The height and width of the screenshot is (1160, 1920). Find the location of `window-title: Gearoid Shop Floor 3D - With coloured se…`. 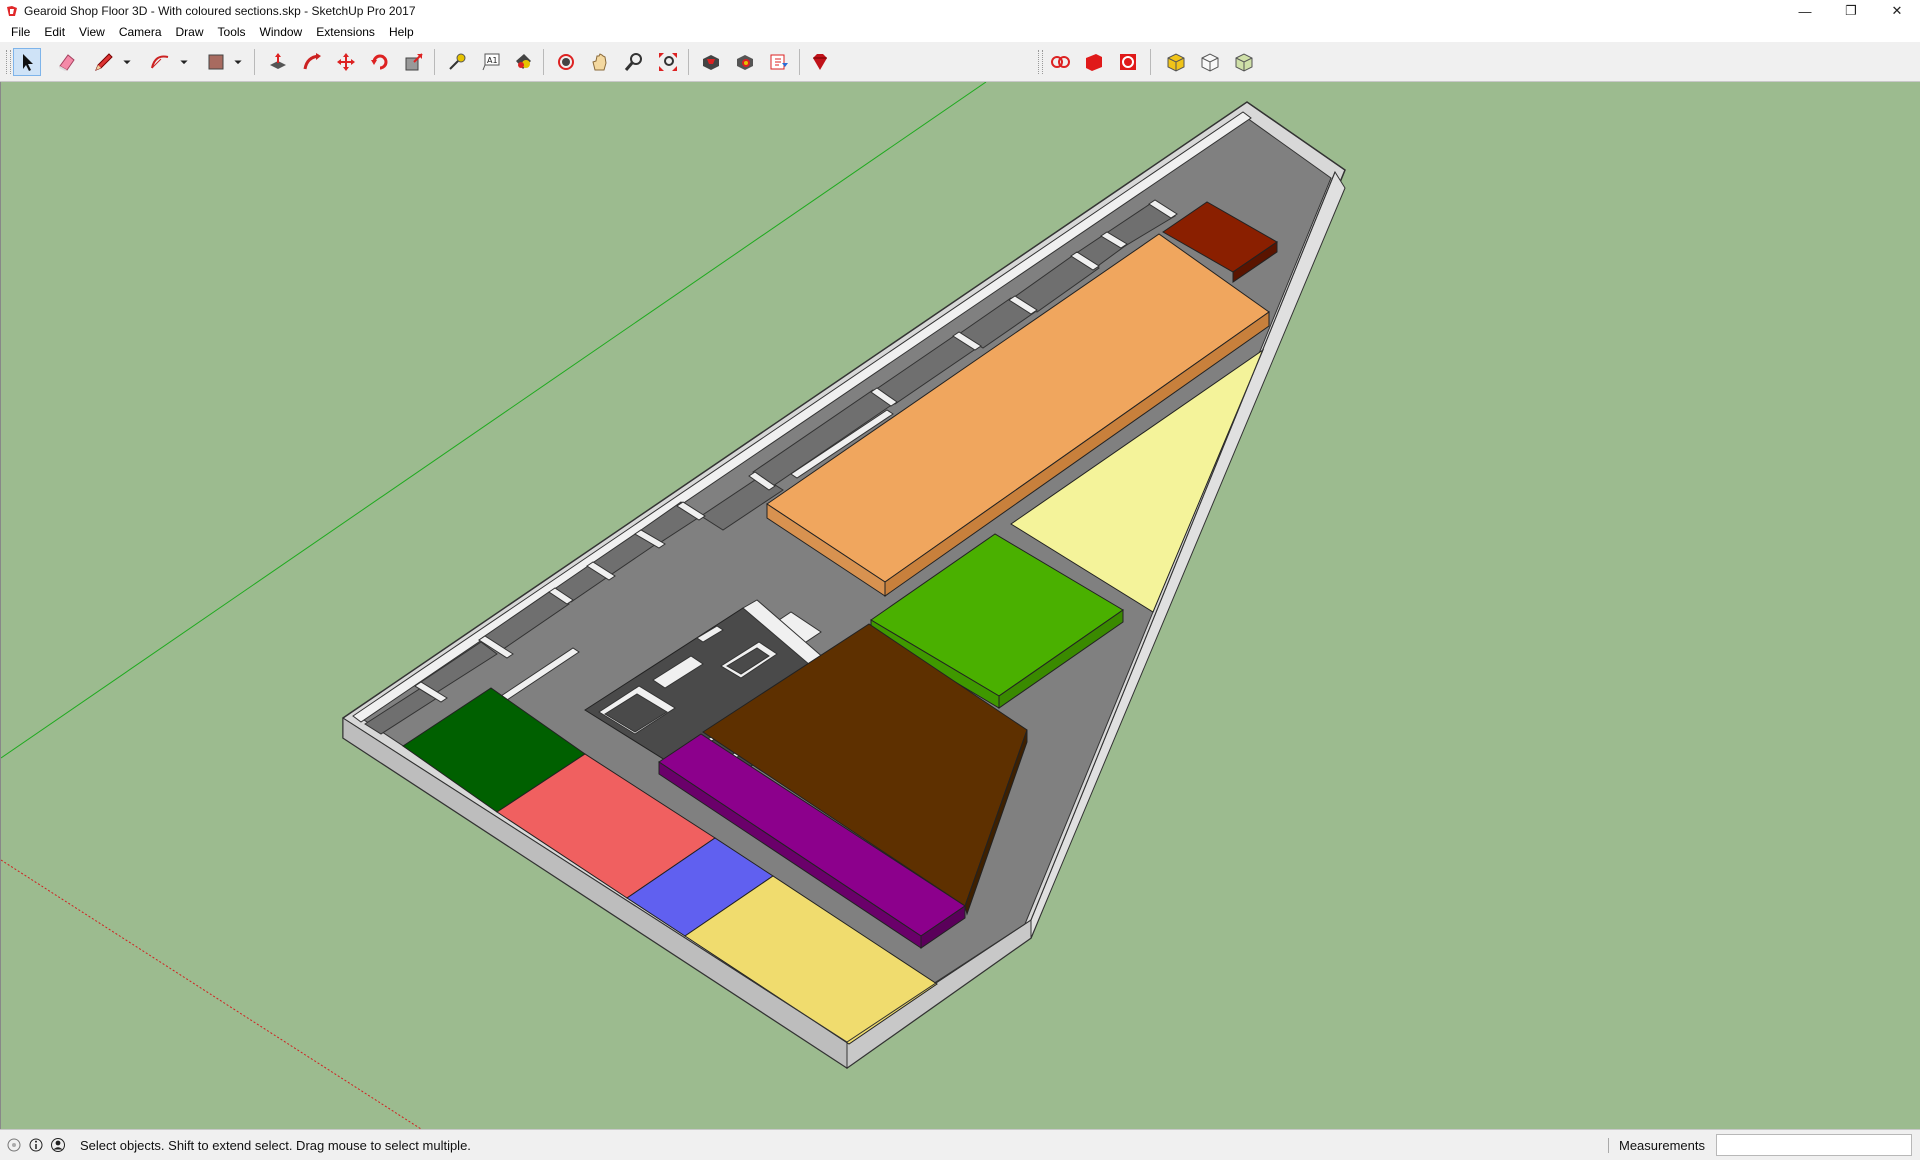

window-title: Gearoid Shop Floor 3D - With coloured se… is located at coordinates (220, 11).